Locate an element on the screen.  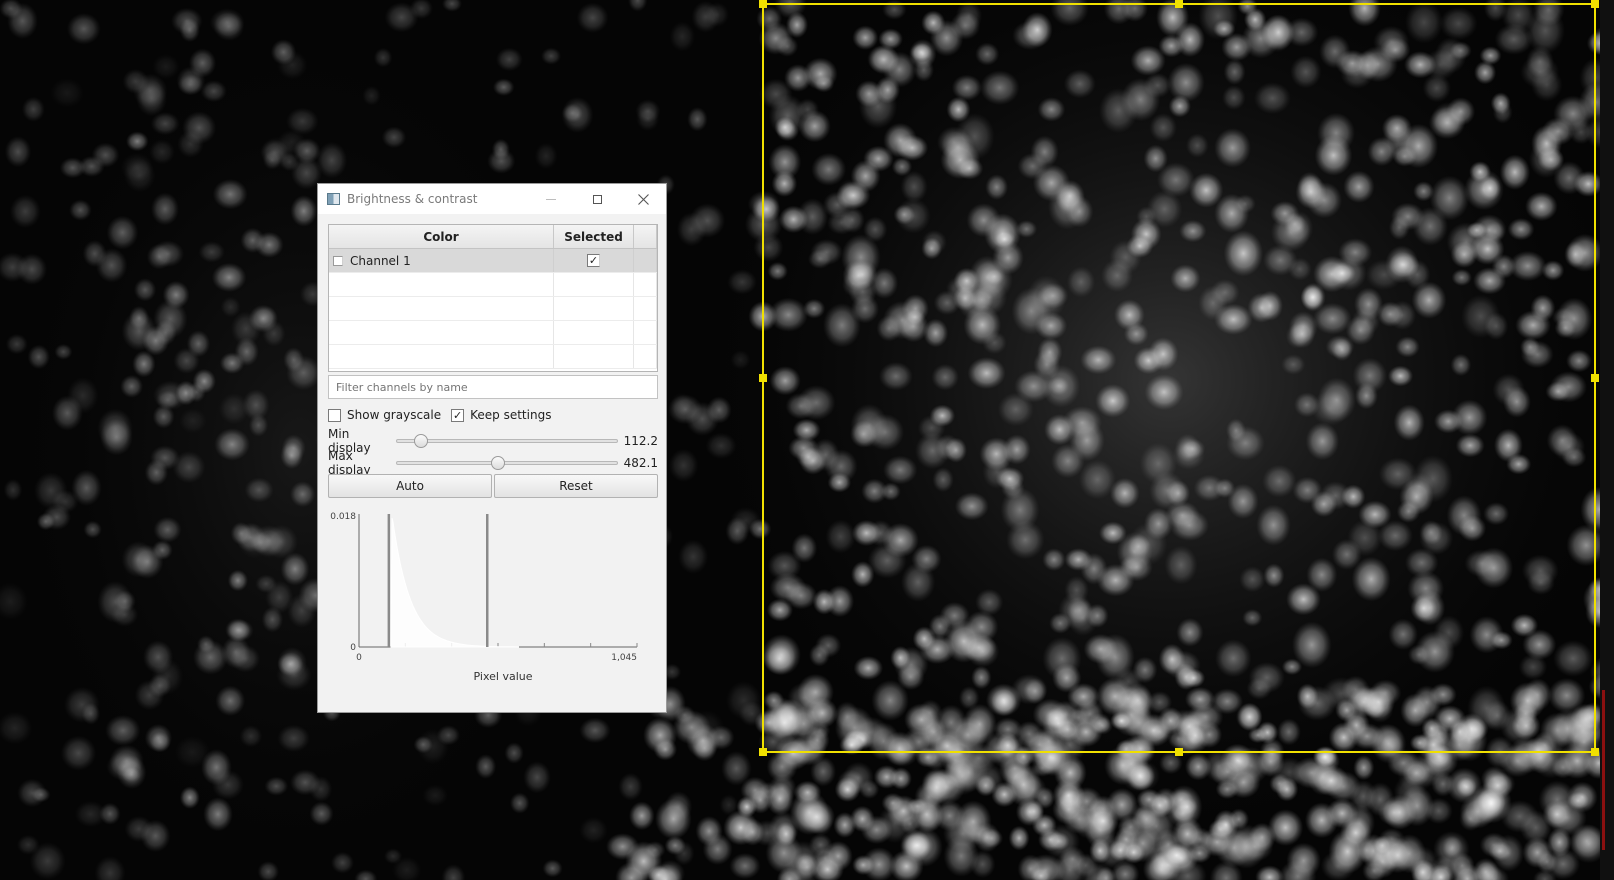
channel-selected-checkbox: ✓ is located at coordinates (593, 260).